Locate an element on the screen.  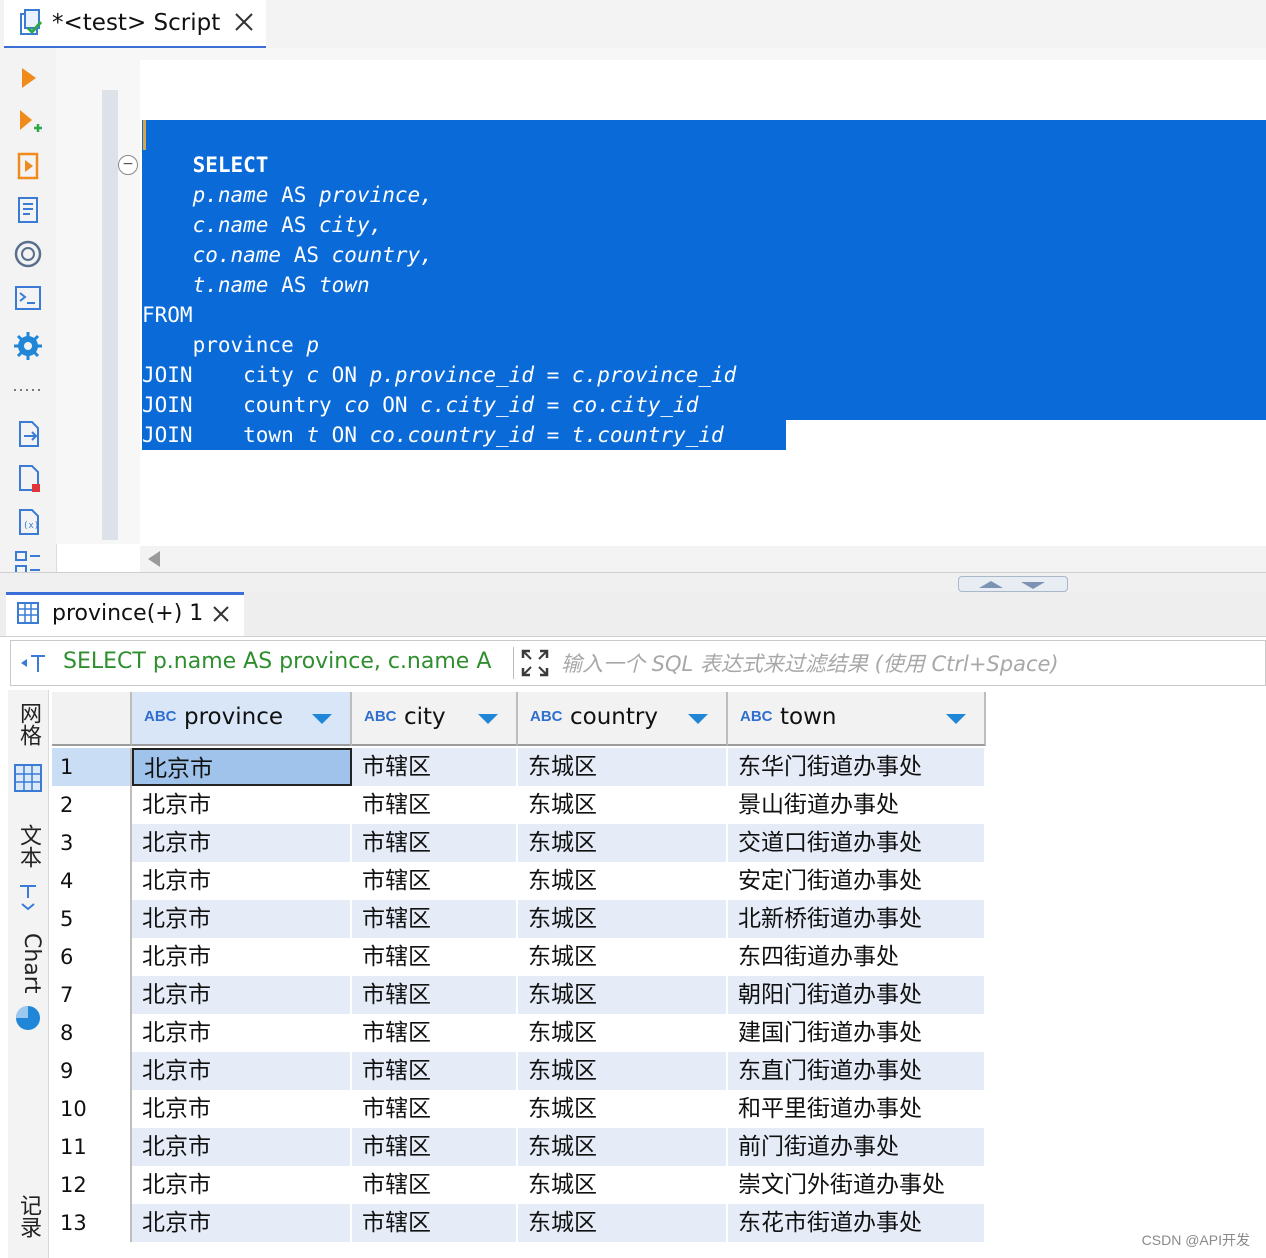
table-cell-town: 朝阳门街道办事处 is located at coordinates (857, 995).